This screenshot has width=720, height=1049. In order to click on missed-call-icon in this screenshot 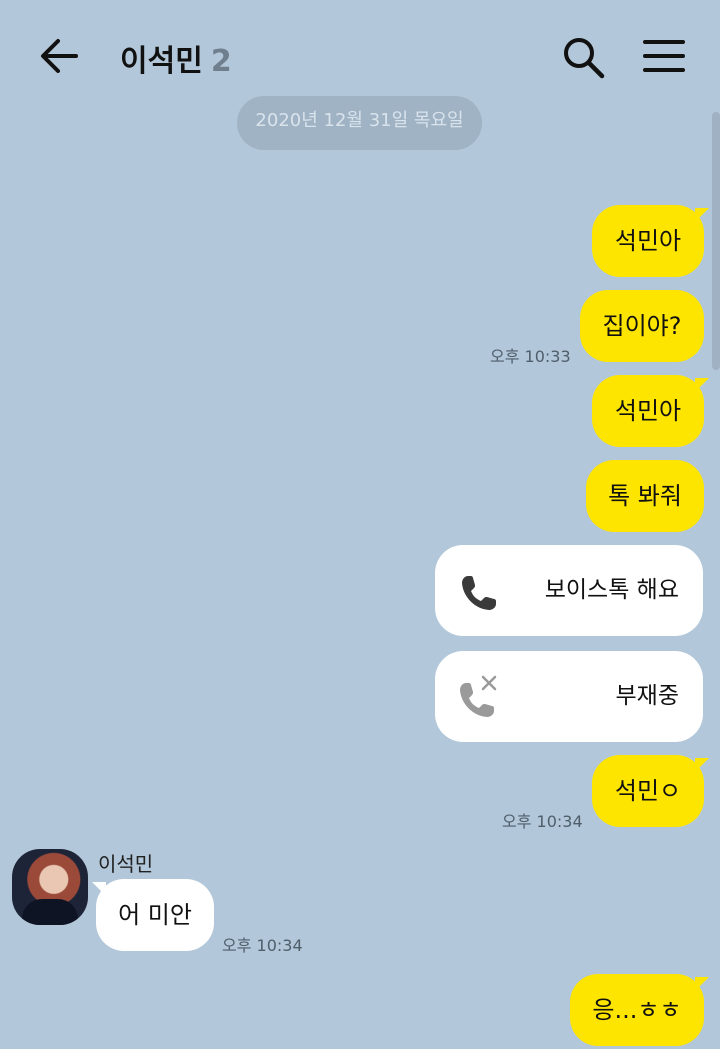, I will do `click(478, 696)`.